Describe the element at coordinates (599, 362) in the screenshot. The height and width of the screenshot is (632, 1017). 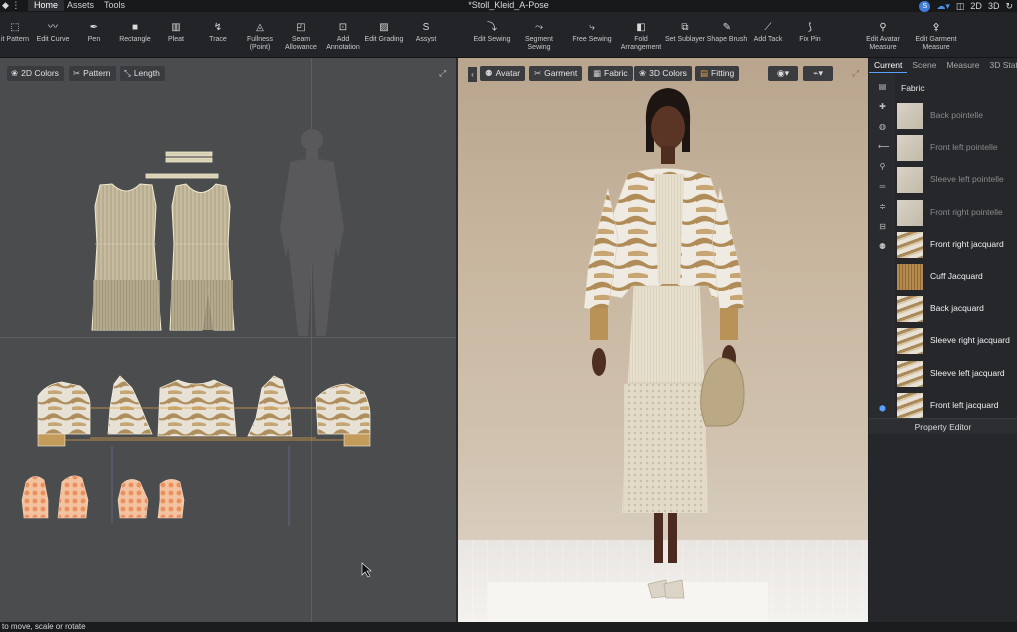
I see `avatar-hand-left` at that location.